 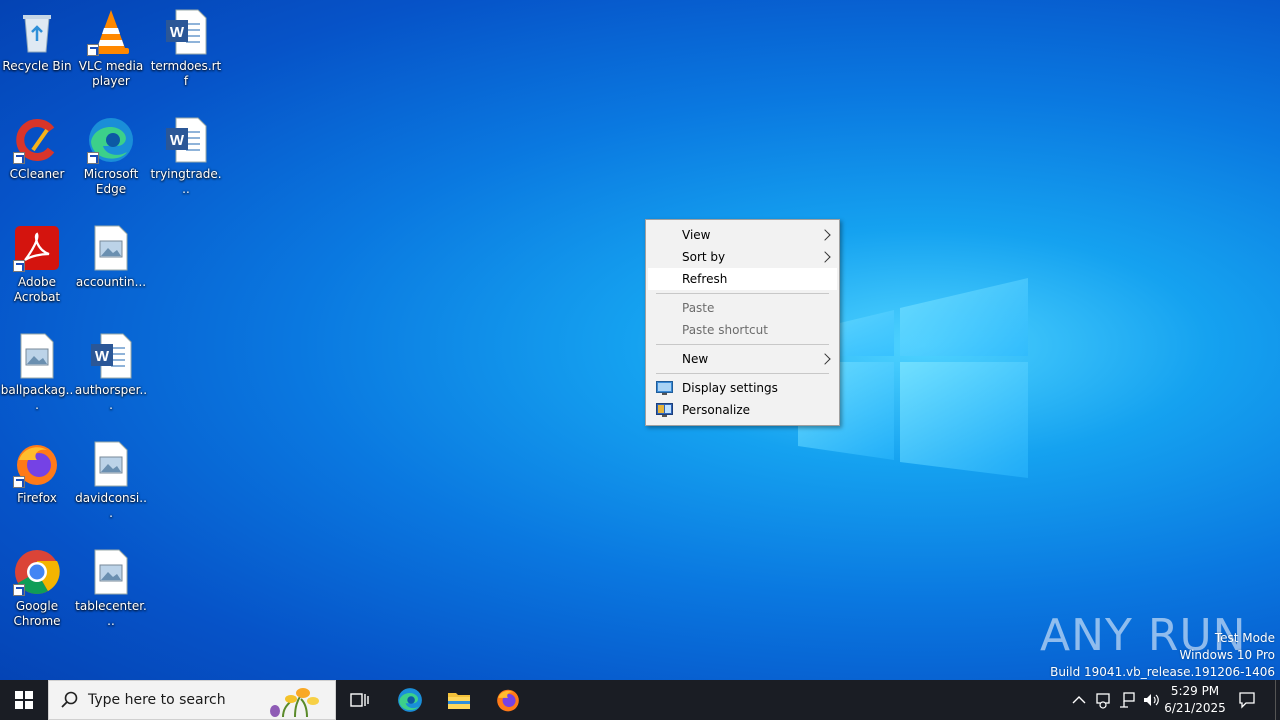 I want to click on clock-date: 6/21/2025, so click(x=1195, y=708).